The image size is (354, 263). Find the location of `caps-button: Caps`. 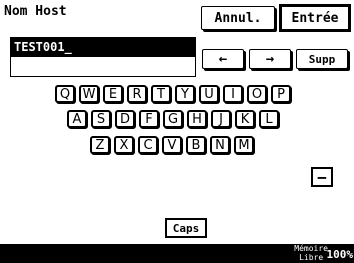

caps-button: Caps is located at coordinates (186, 228).